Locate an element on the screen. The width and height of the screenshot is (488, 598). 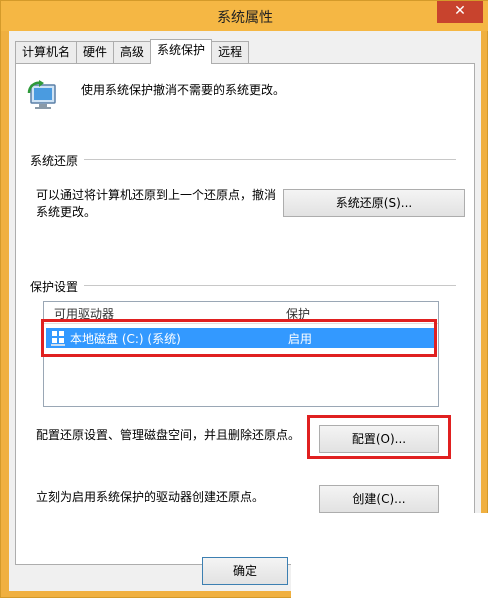
tab-remote: 远程 is located at coordinates (230, 52).